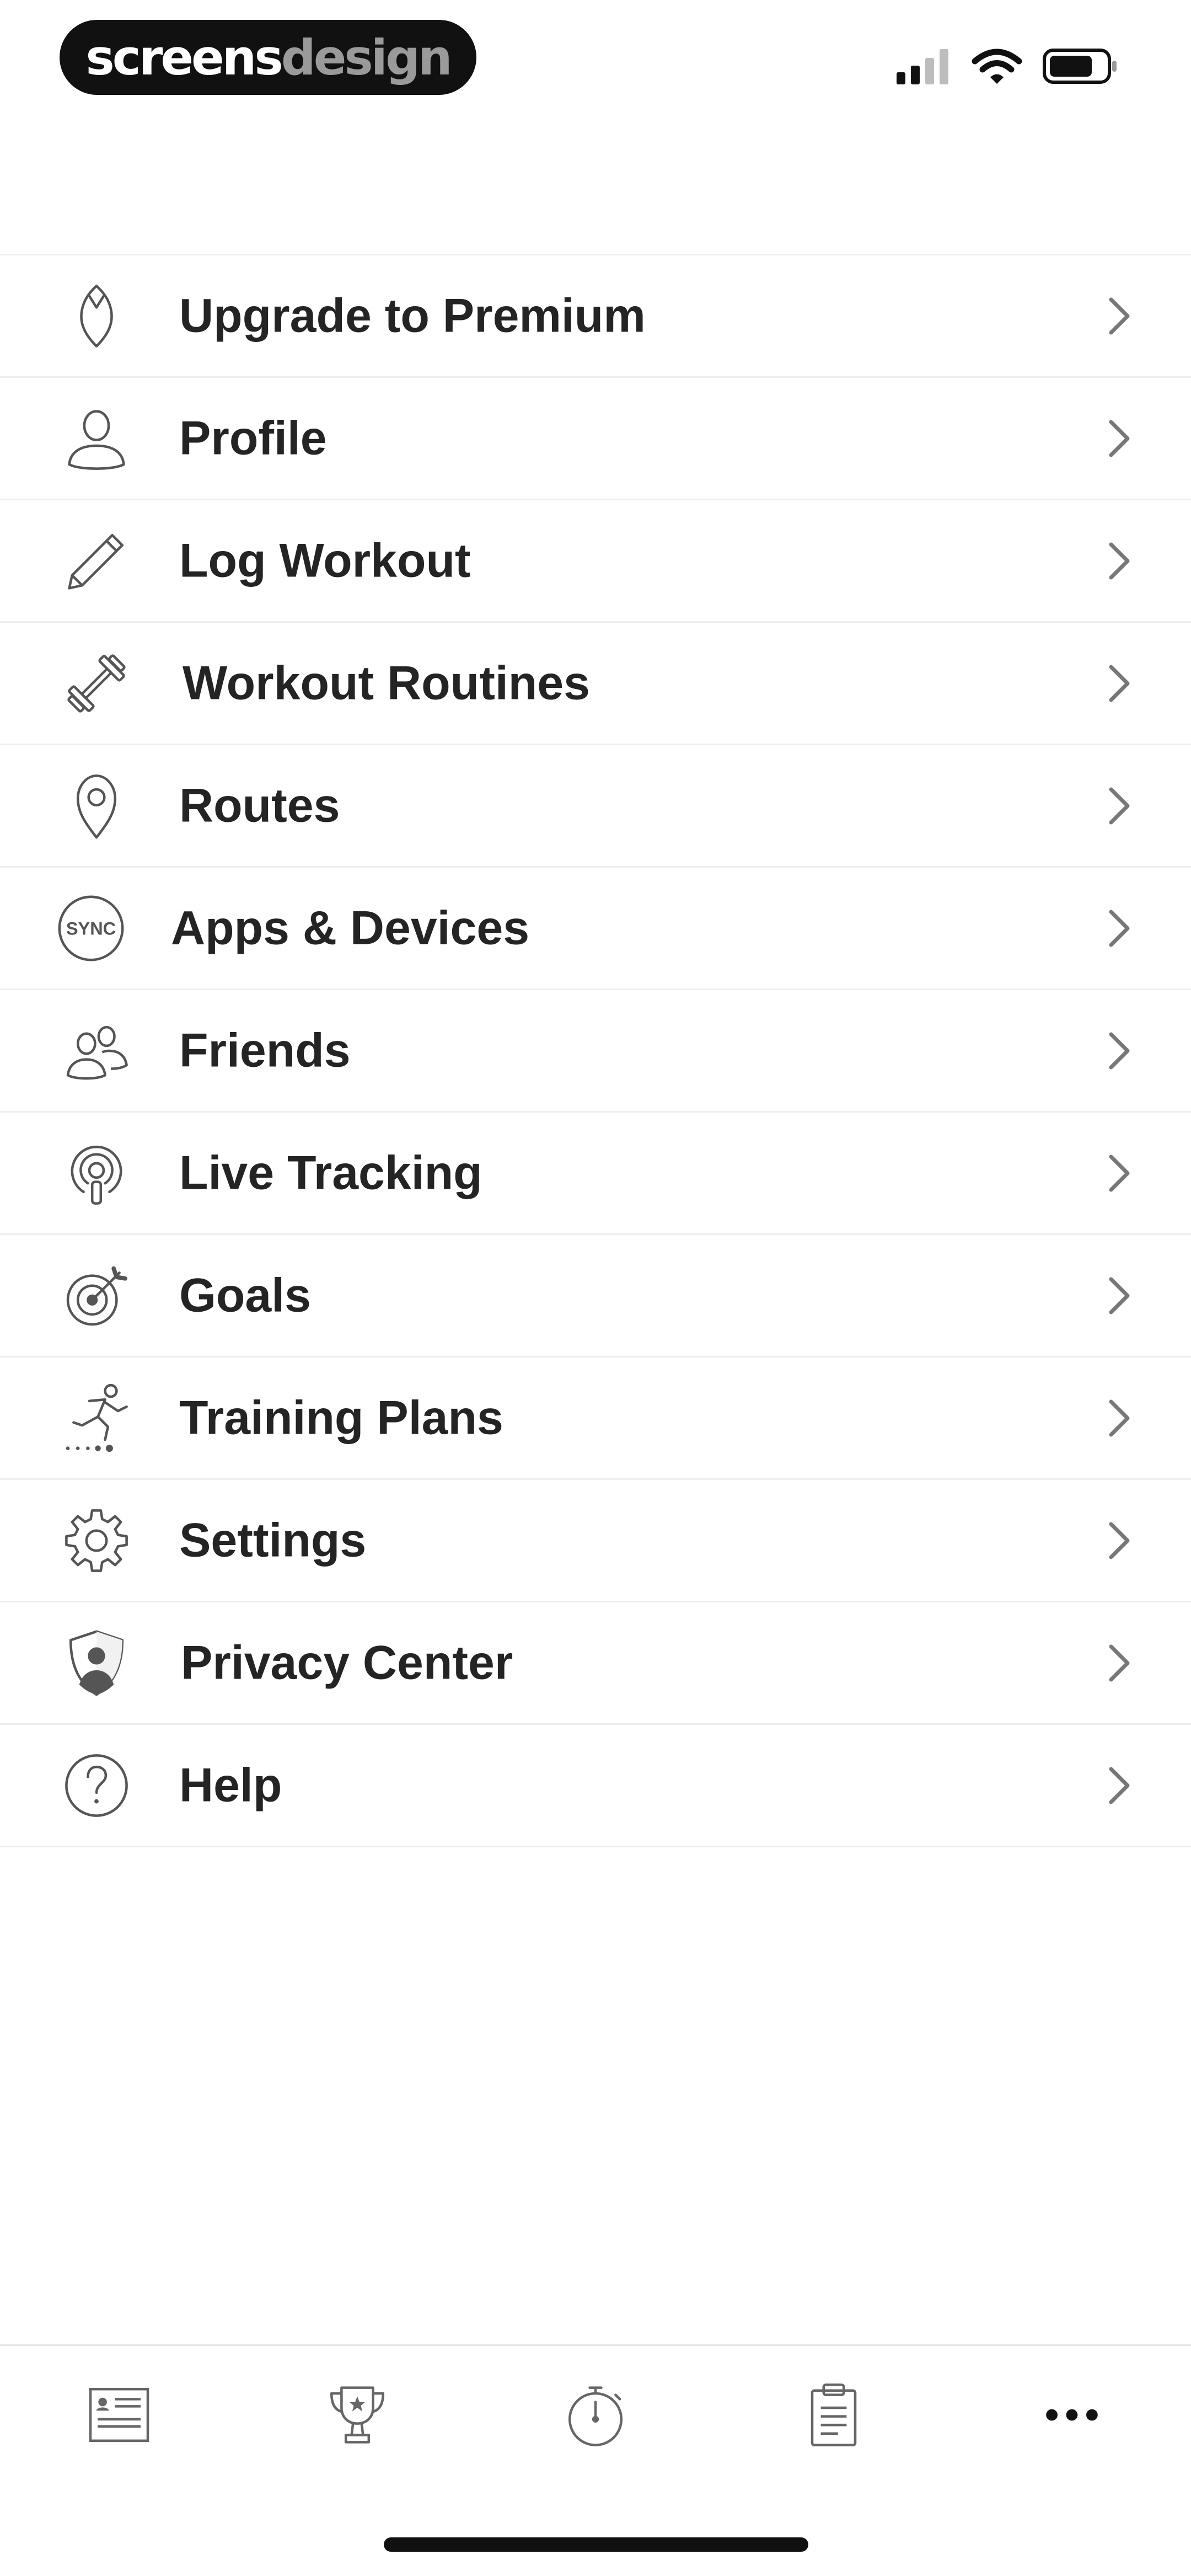 The height and width of the screenshot is (2576, 1191). What do you see at coordinates (331, 1172) in the screenshot?
I see `menu-item-label: Live Tracking` at bounding box center [331, 1172].